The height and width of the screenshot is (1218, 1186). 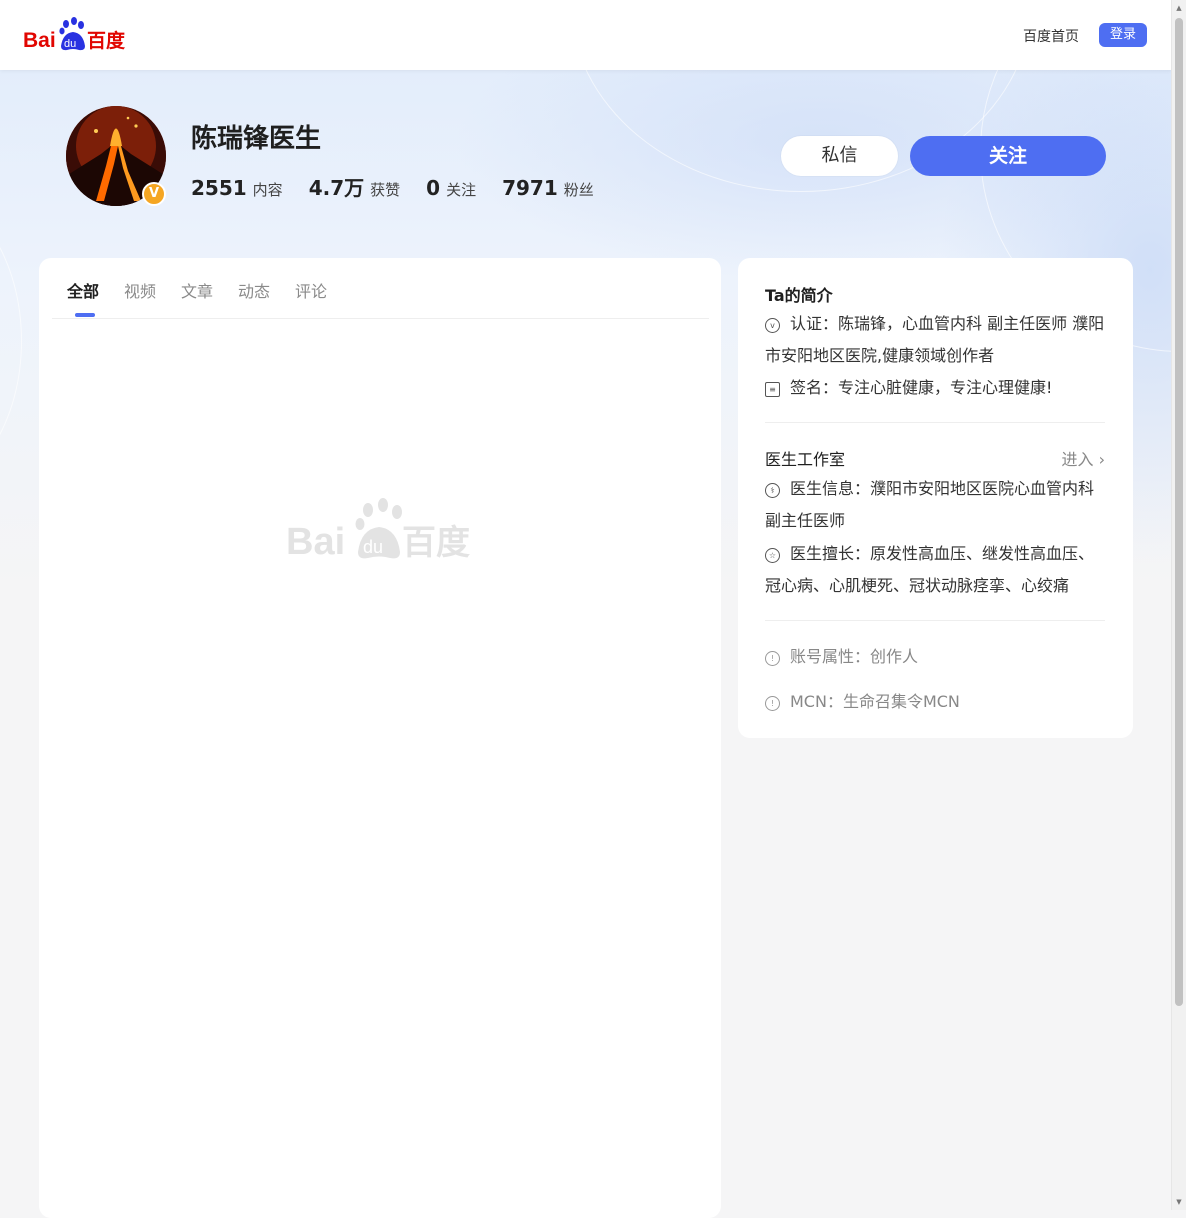 What do you see at coordinates (578, 190) in the screenshot?
I see `stat-label: 粉丝` at bounding box center [578, 190].